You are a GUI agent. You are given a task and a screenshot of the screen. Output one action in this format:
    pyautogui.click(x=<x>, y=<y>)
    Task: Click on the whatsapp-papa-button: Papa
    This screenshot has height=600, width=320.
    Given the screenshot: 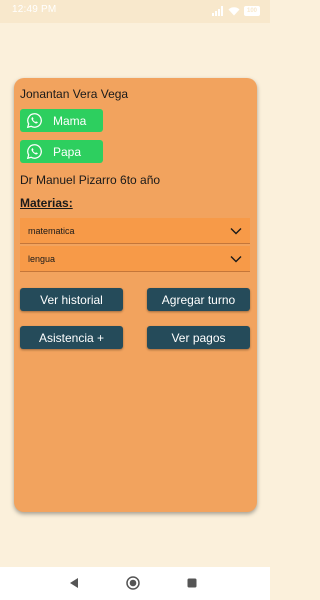 What is the action you would take?
    pyautogui.click(x=61, y=151)
    